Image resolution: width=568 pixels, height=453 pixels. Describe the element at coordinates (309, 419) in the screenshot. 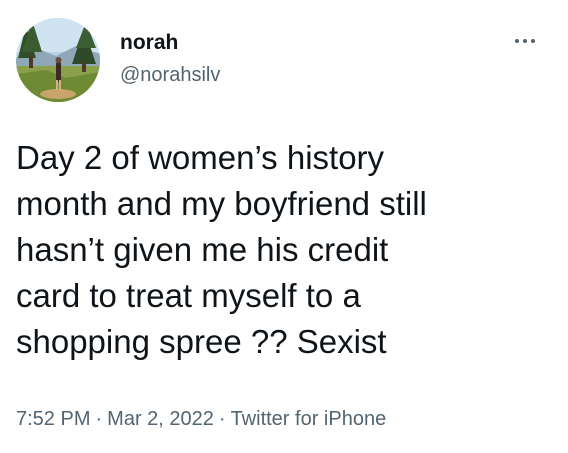

I see `tweet-source: Twitter for iPhone` at that location.